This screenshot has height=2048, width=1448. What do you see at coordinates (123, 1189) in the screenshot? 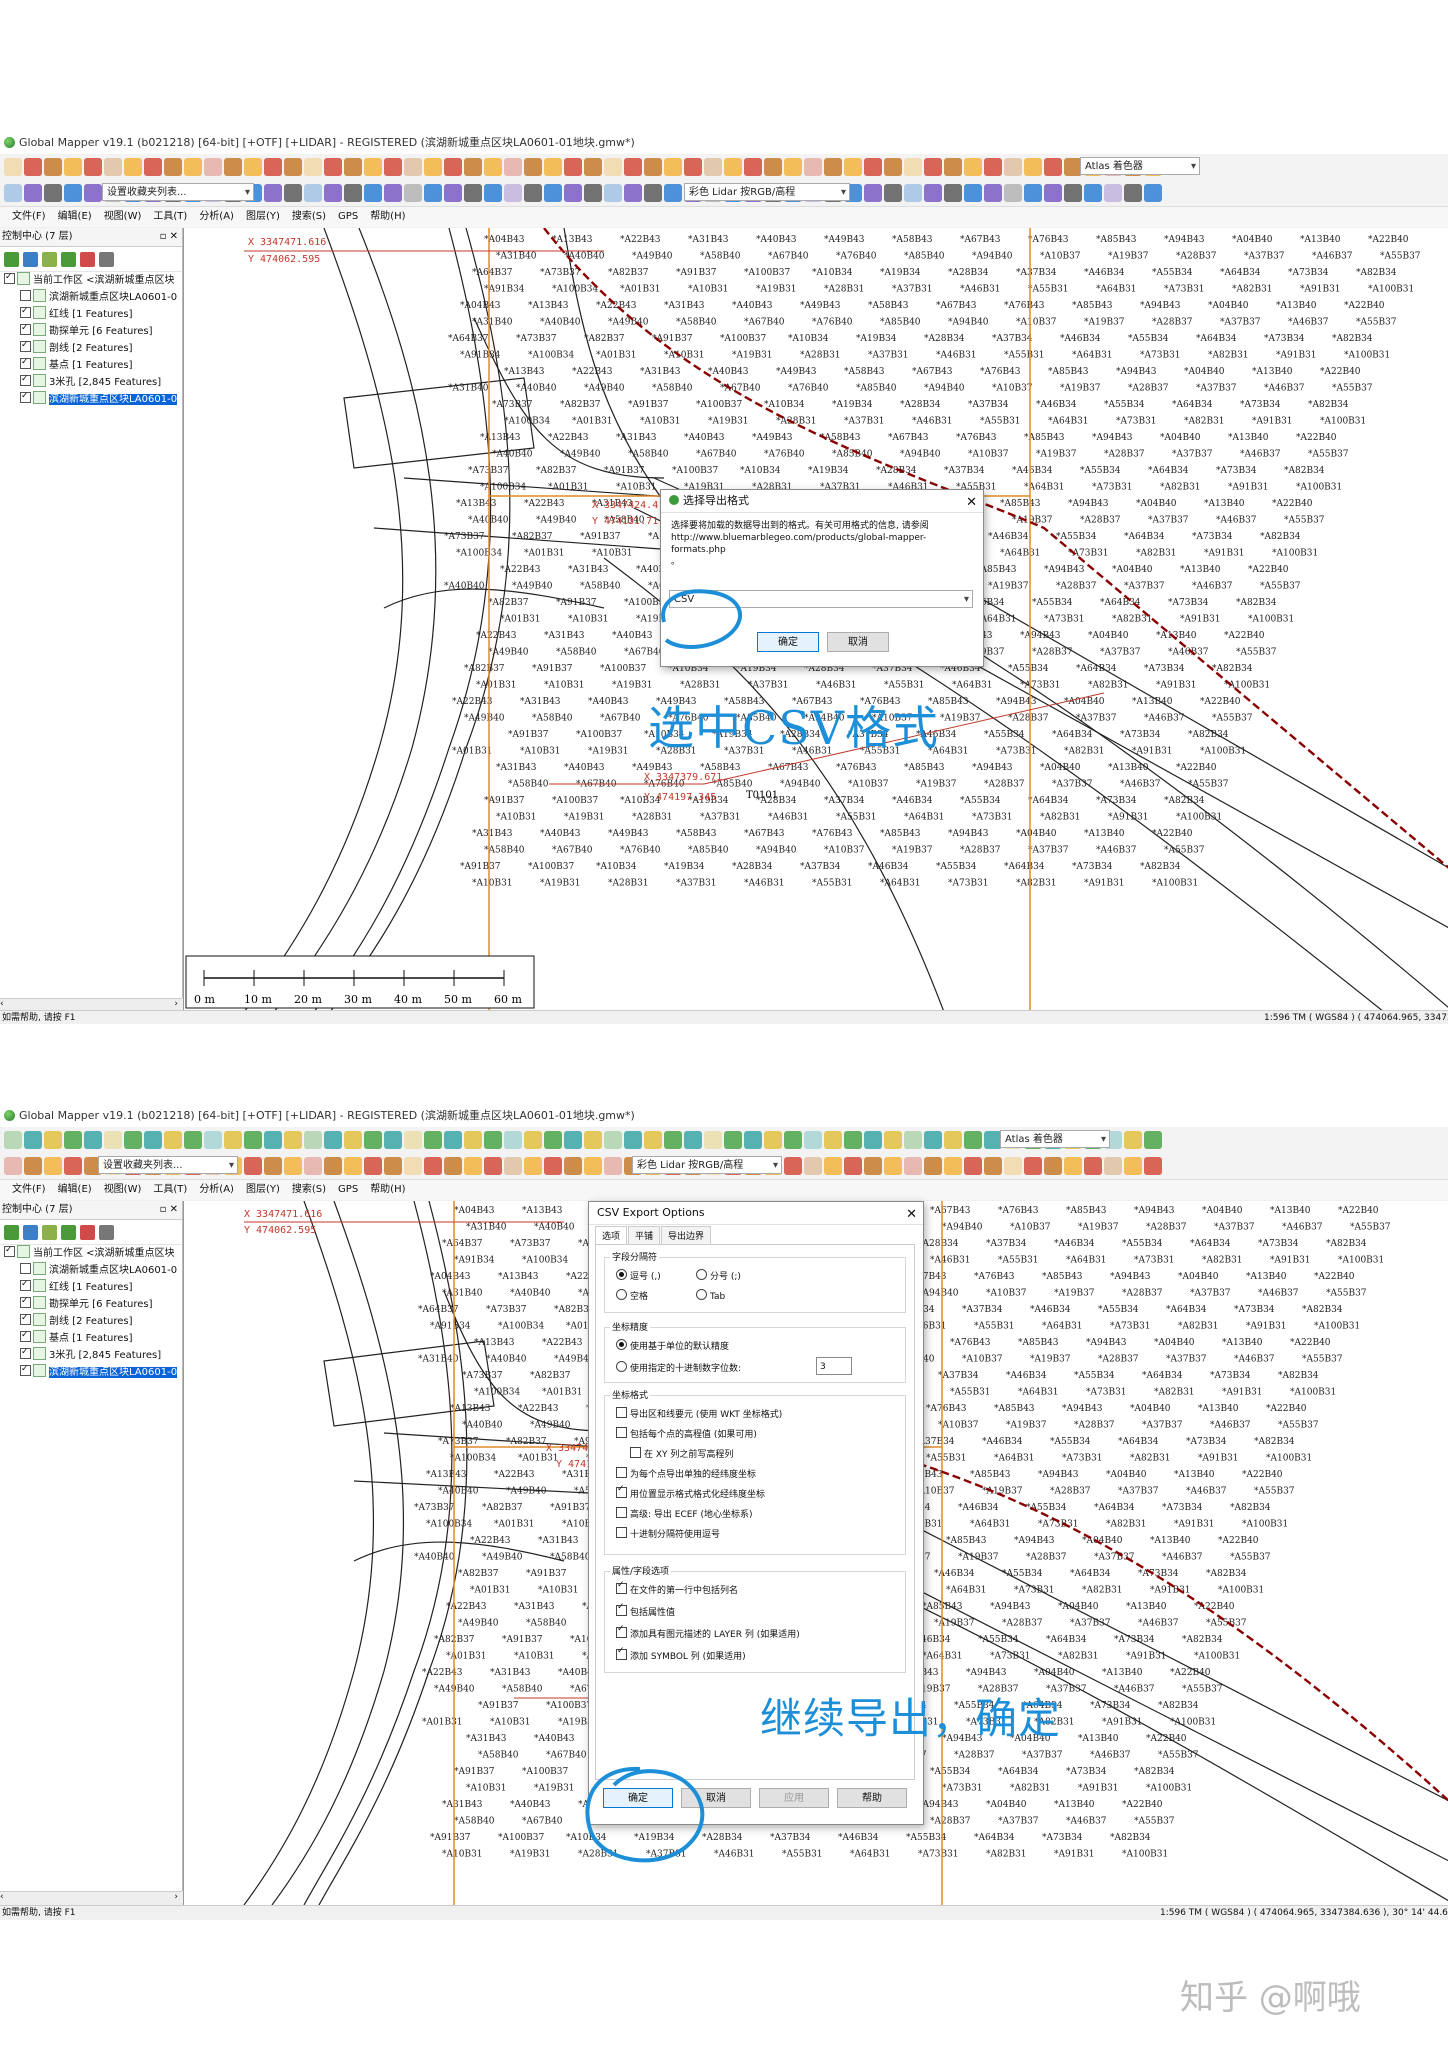
I see `menu-view: 视图(W)` at bounding box center [123, 1189].